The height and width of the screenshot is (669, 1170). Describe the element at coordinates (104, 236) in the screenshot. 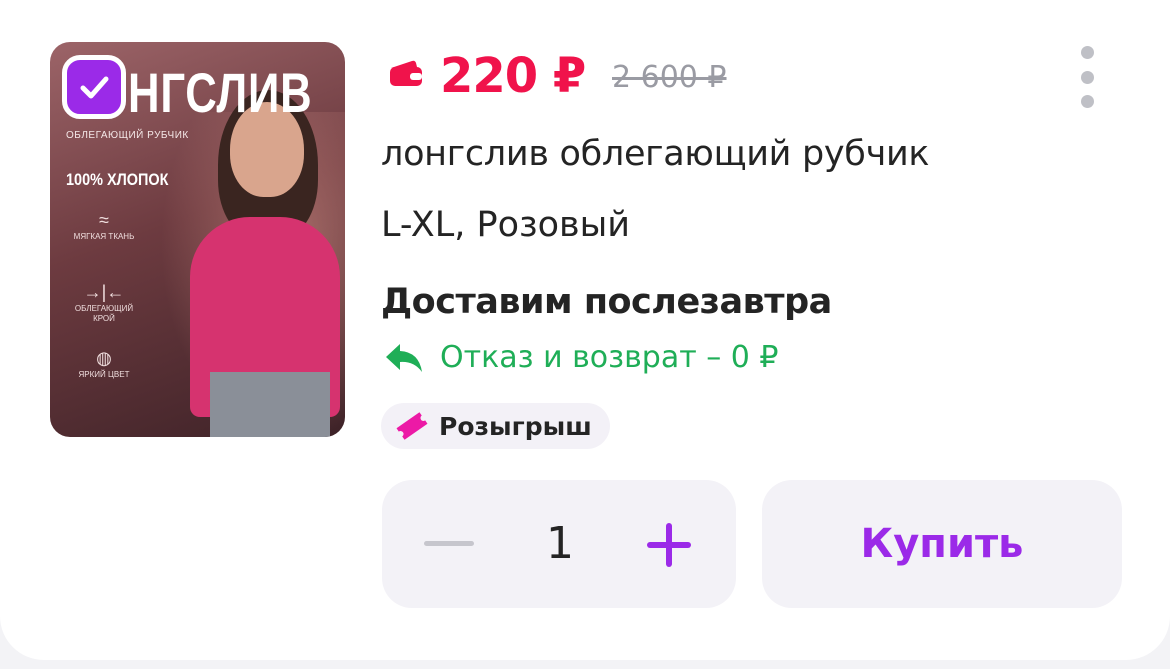

I see `image-feature-label: МЯГКАЯ ТКАНЬ` at that location.